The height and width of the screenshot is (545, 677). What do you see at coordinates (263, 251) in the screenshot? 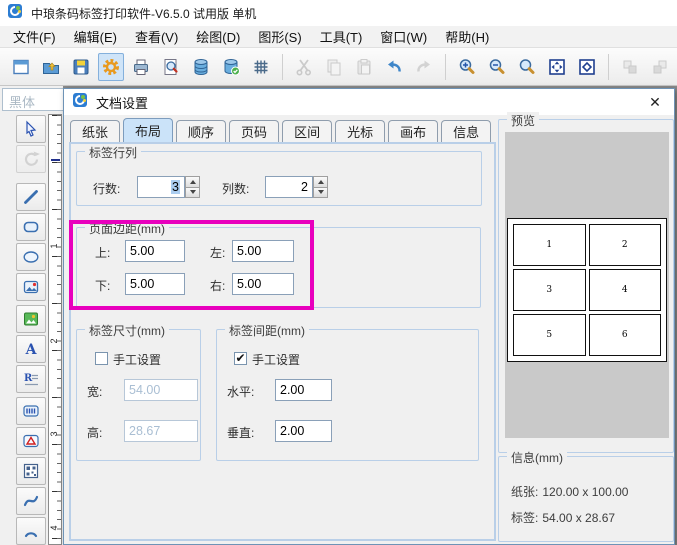
I see `margin-left-input: 5.00` at bounding box center [263, 251].